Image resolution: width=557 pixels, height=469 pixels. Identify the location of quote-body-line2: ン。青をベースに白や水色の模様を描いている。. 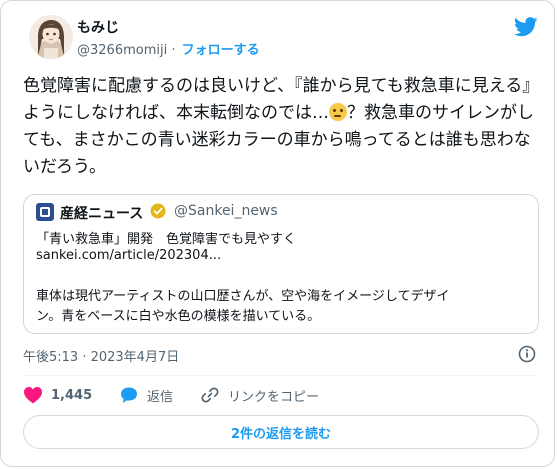
(178, 316).